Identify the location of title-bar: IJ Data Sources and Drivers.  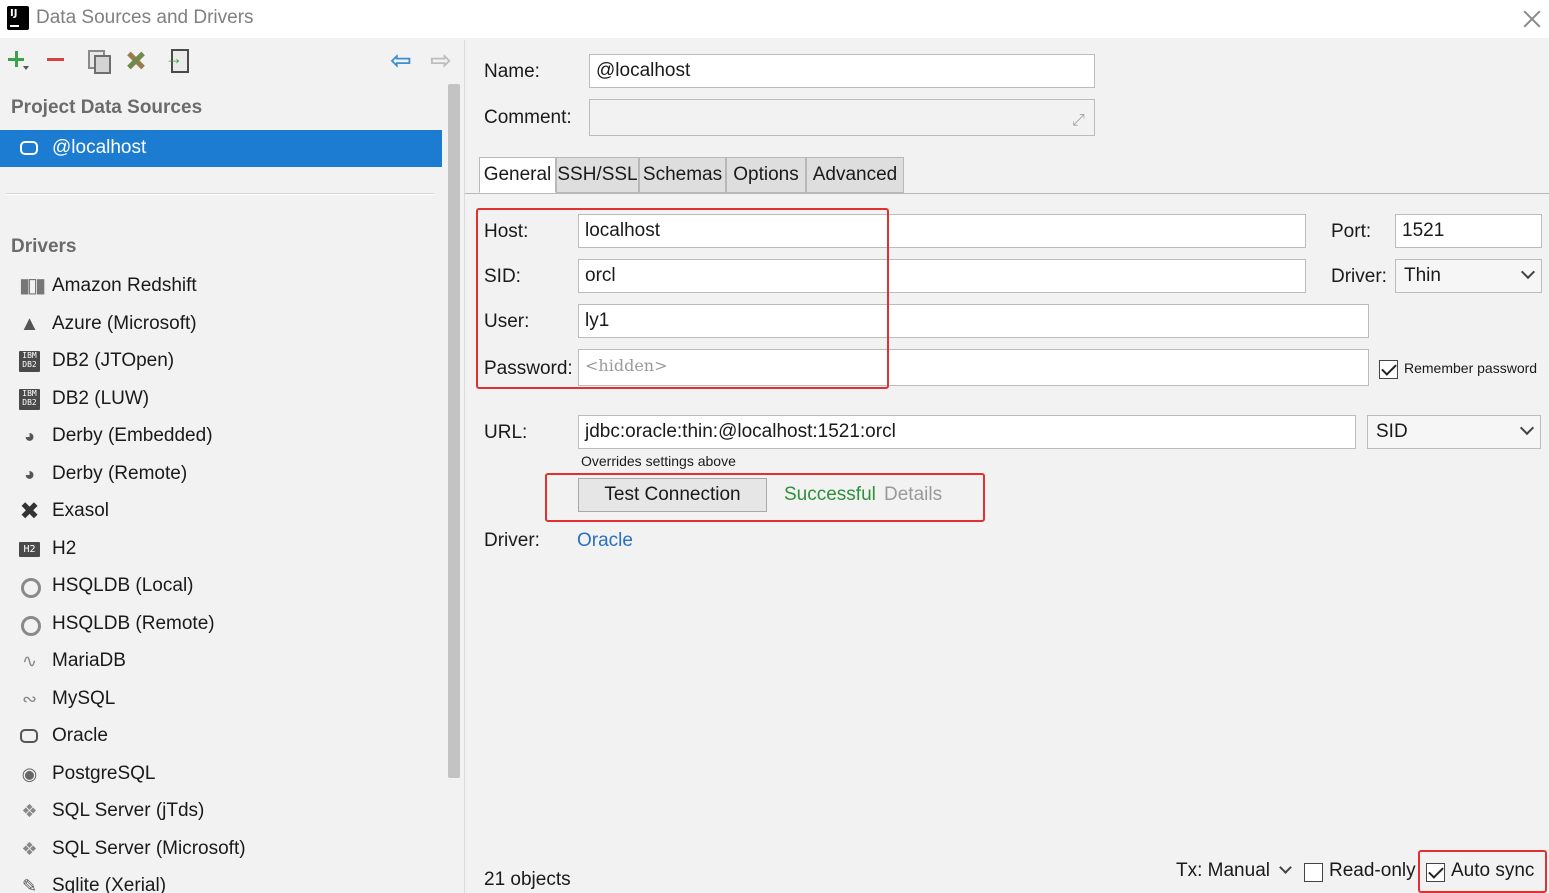
(774, 19).